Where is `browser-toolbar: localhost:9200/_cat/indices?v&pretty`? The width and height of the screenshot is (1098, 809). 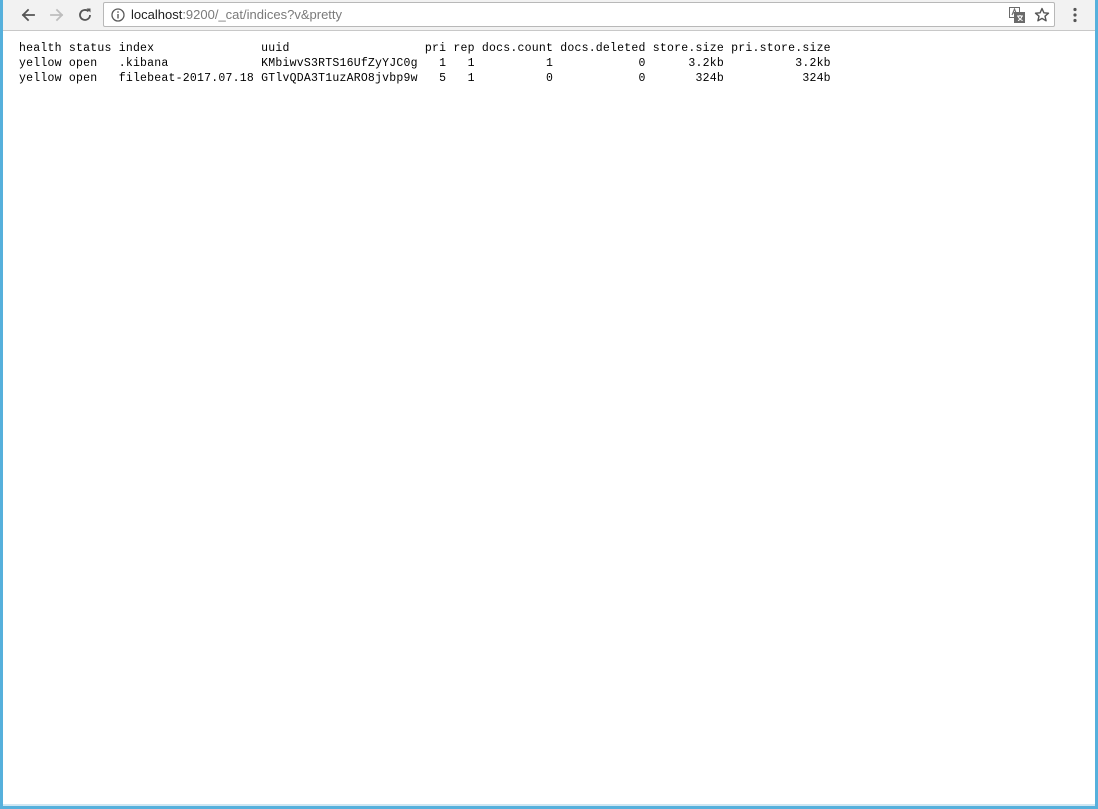 browser-toolbar: localhost:9200/_cat/indices?v&pretty is located at coordinates (549, 15).